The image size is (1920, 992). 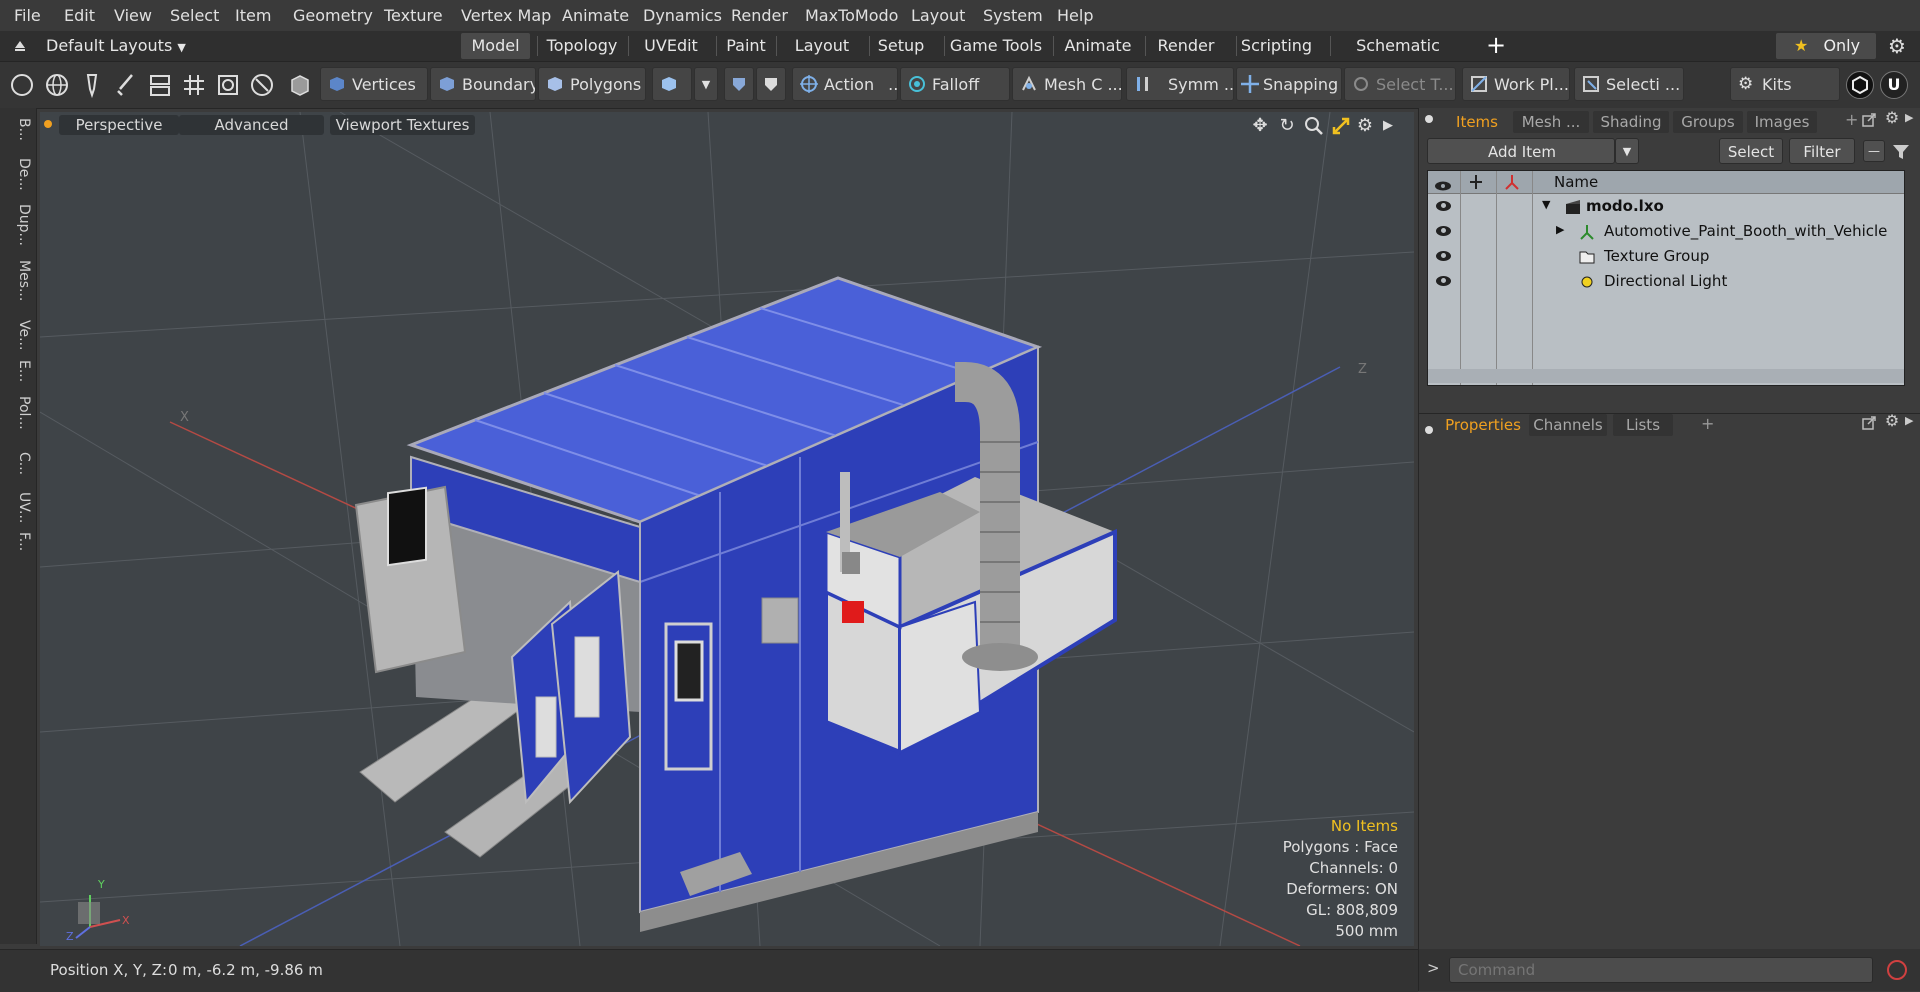 I want to click on tab-items: Items, so click(x=1477, y=122).